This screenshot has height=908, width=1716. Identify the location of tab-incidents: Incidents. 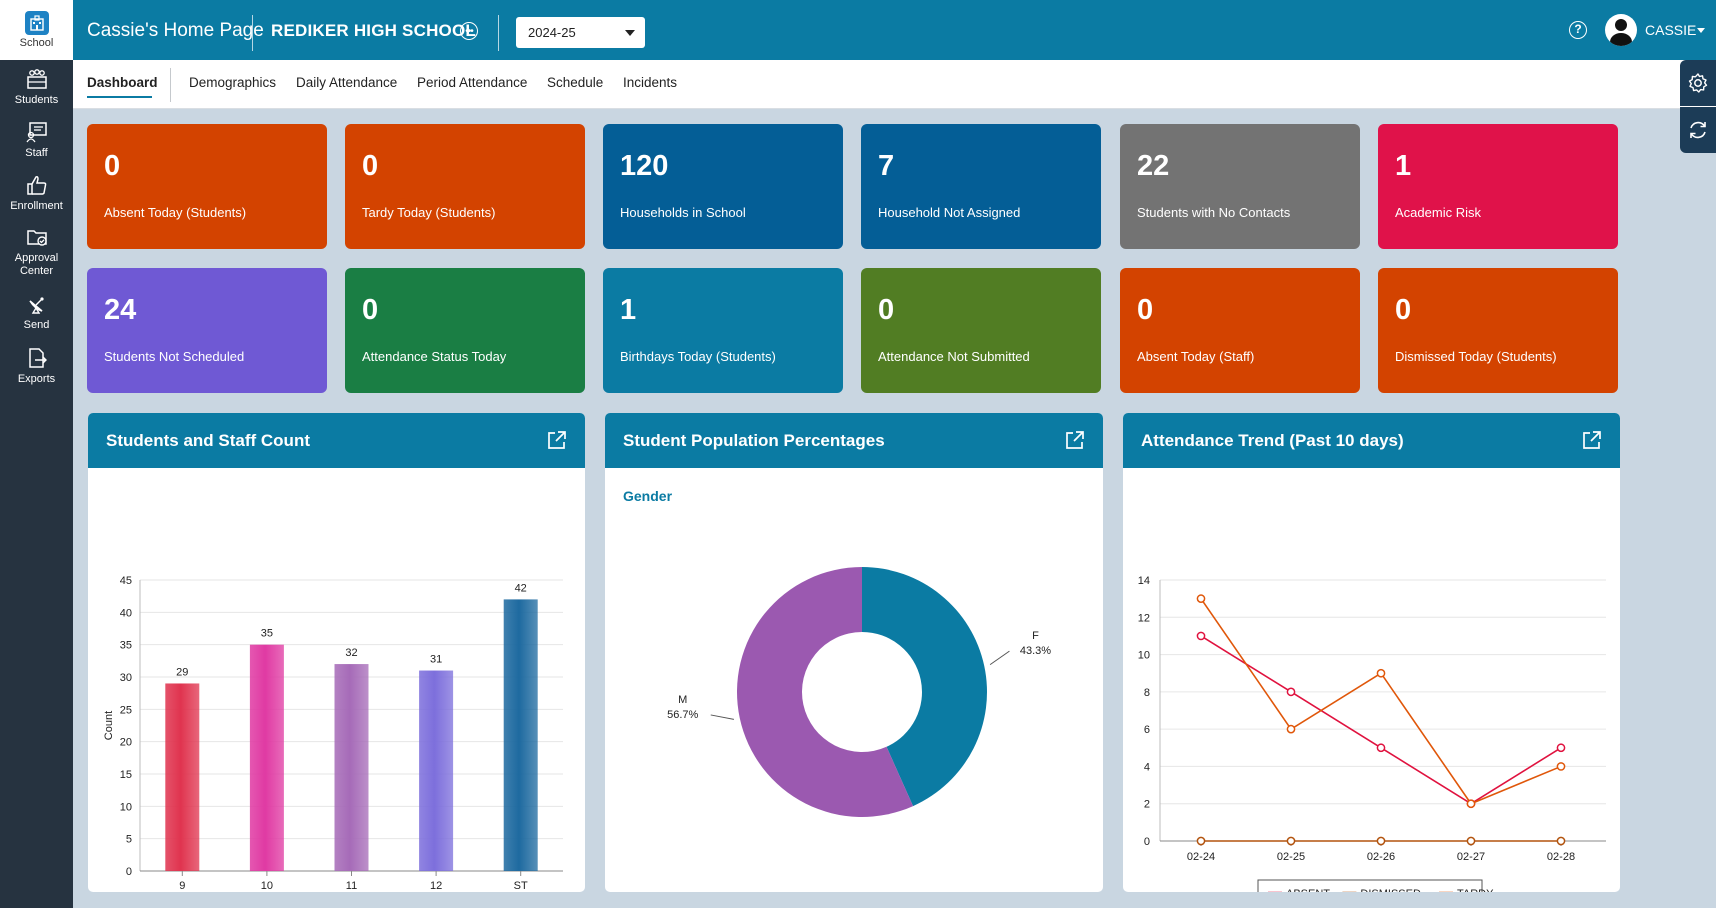
(650, 82).